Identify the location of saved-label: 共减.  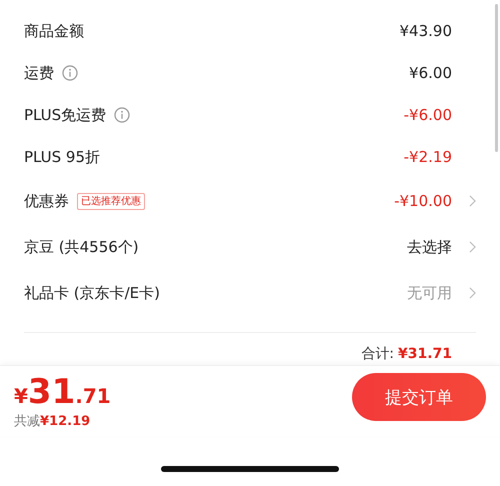
(27, 421).